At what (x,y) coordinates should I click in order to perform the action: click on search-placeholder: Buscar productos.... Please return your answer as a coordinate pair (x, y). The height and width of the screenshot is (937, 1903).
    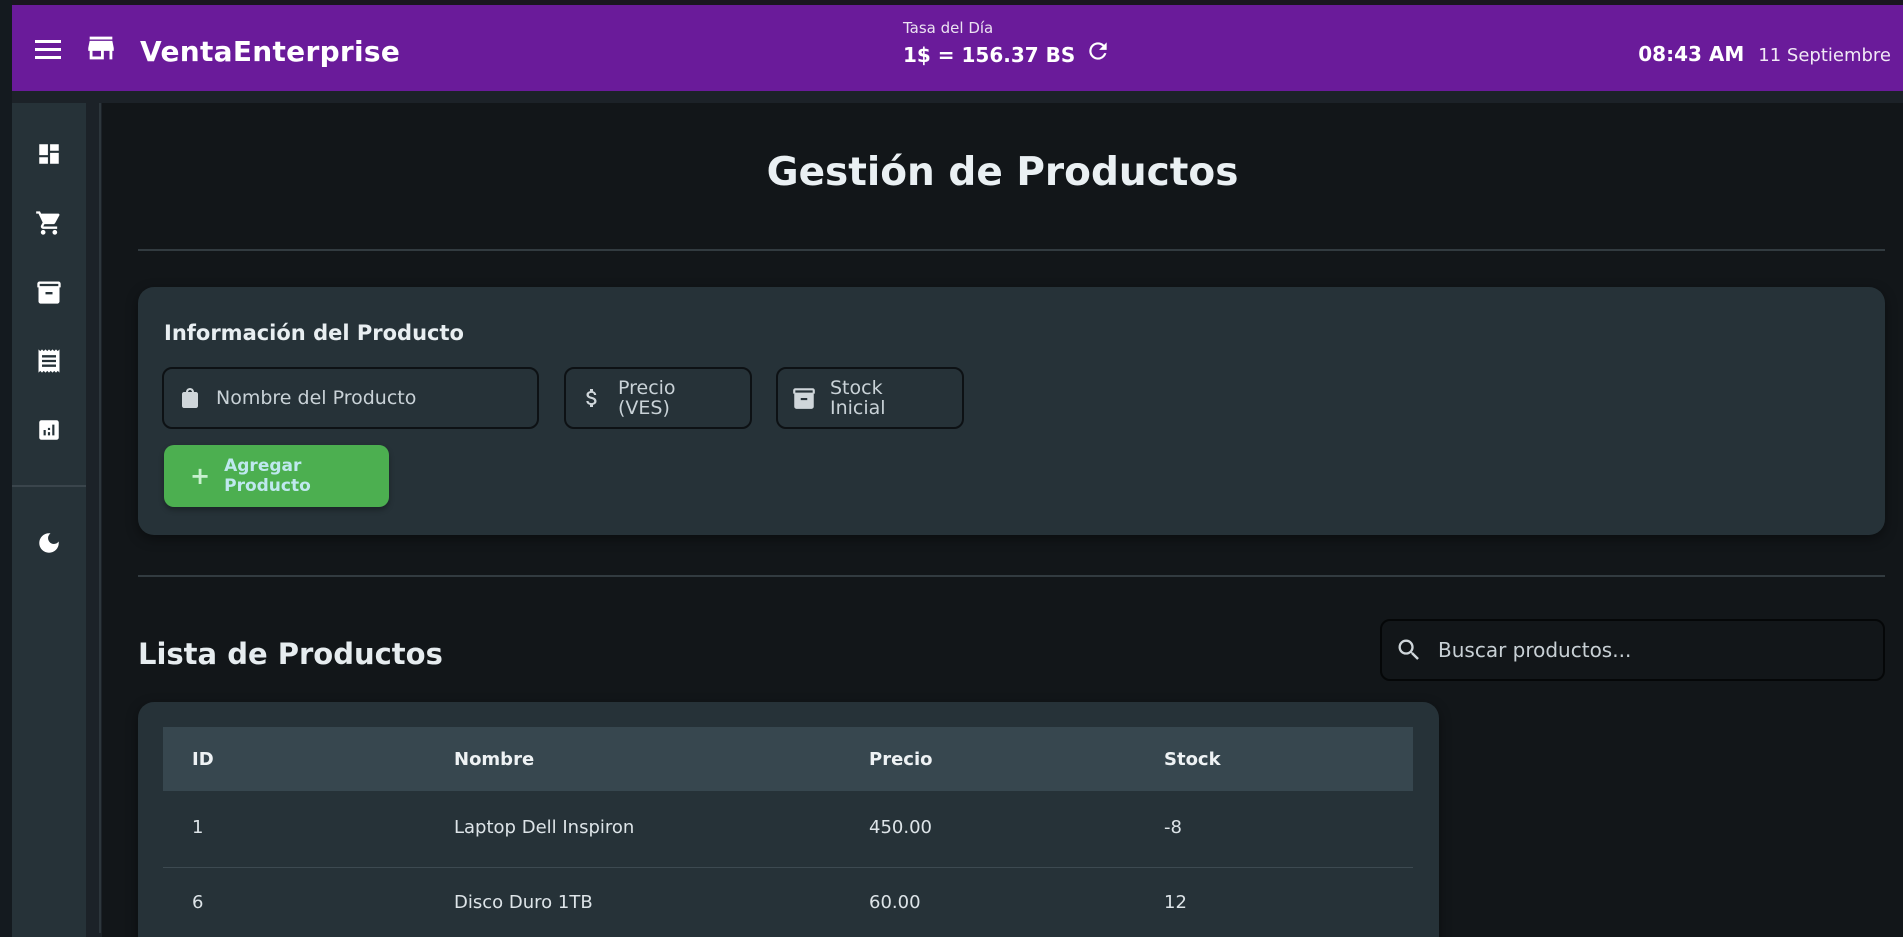
    Looking at the image, I should click on (1535, 650).